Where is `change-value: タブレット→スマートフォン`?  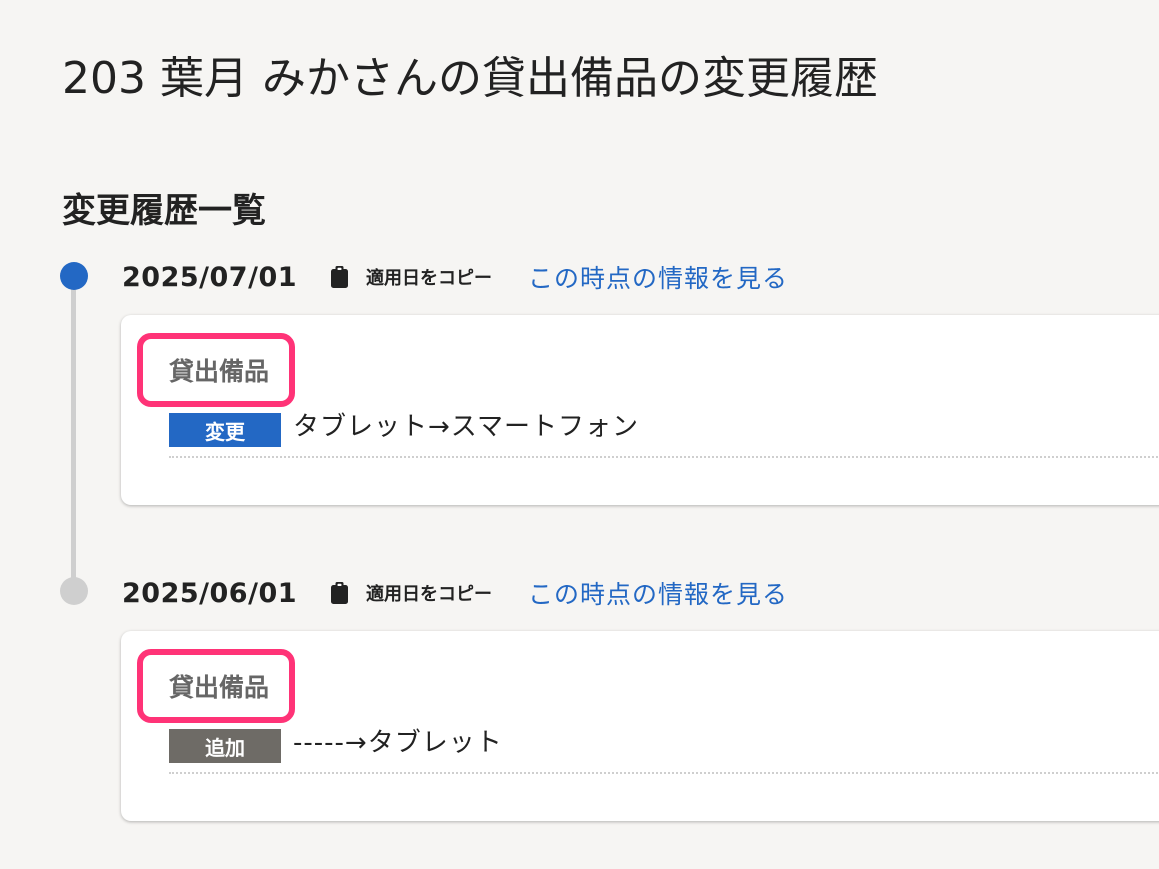
change-value: タブレット→スマートフォン is located at coordinates (466, 427).